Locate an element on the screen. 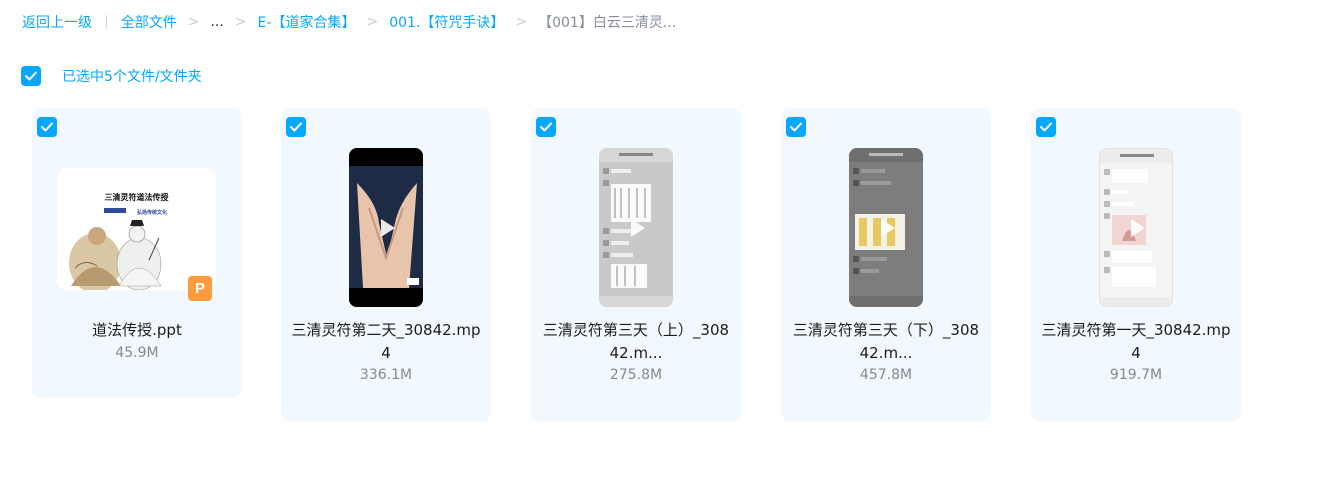 This screenshot has height=482, width=1325. selection-count-label: 已选中5个文件/文件夹 is located at coordinates (132, 77).